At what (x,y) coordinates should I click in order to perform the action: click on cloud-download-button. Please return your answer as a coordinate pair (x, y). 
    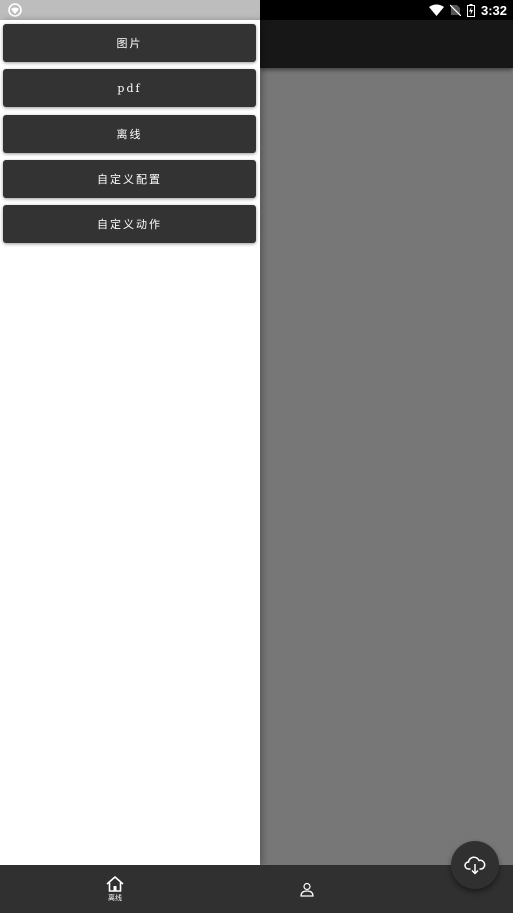
    Looking at the image, I should click on (475, 865).